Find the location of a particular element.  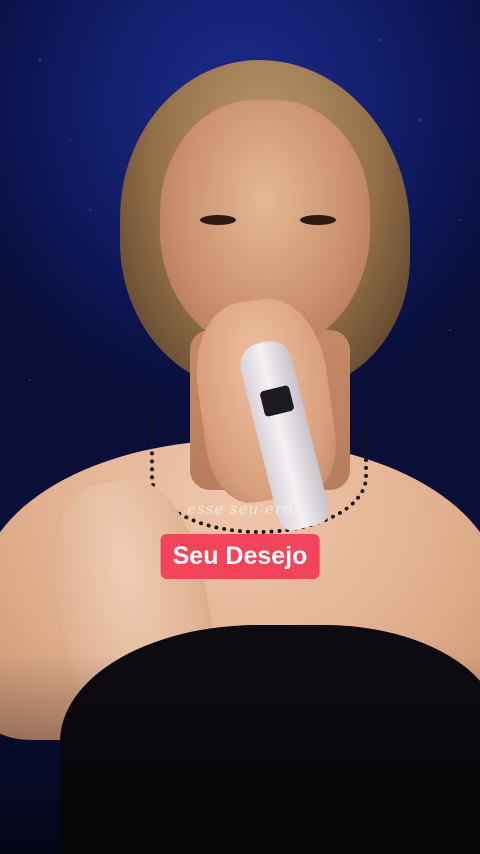

singer-right-eye is located at coordinates (318, 220).